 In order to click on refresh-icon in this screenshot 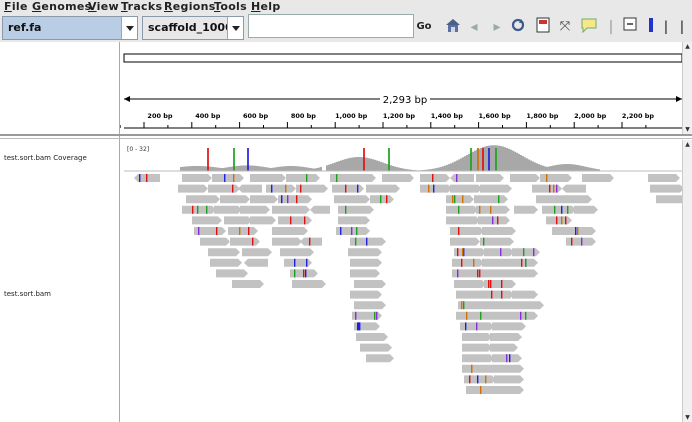, I will do `click(518, 27)`.